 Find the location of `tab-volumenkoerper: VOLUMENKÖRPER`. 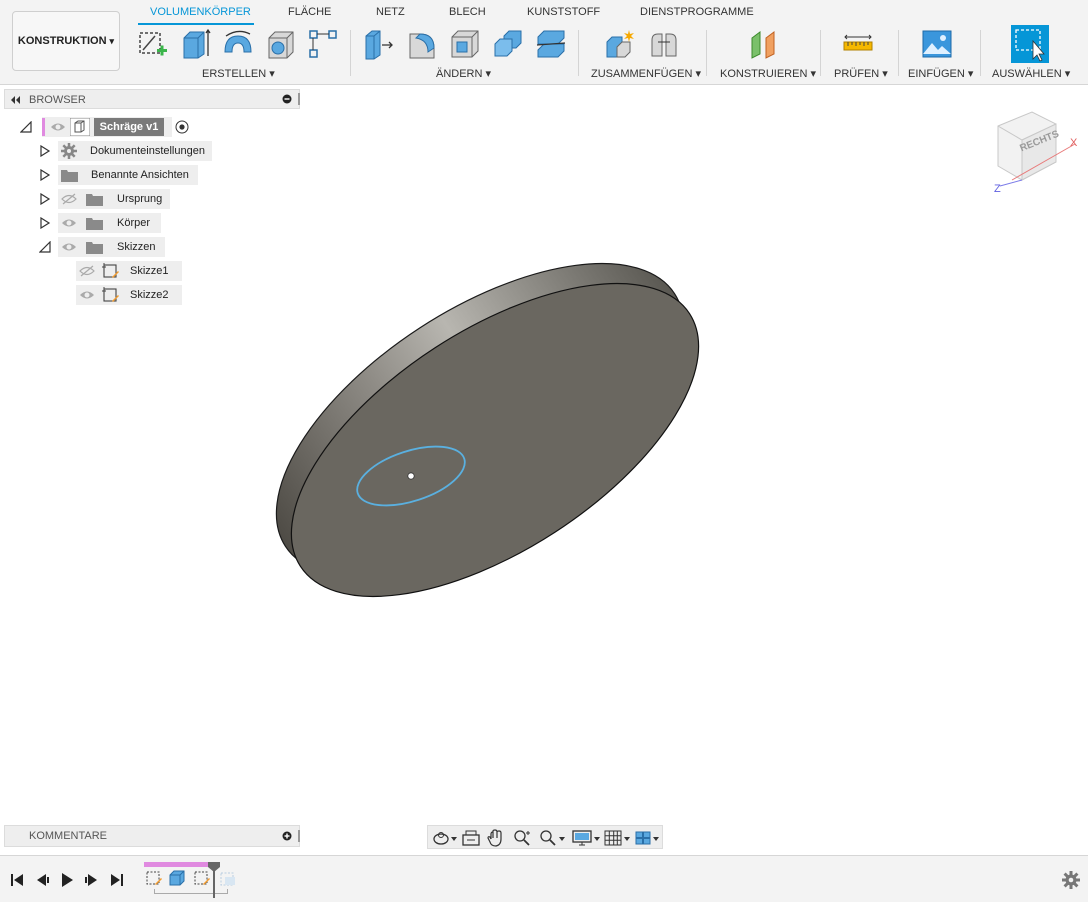

tab-volumenkoerper: VOLUMENKÖRPER is located at coordinates (200, 12).